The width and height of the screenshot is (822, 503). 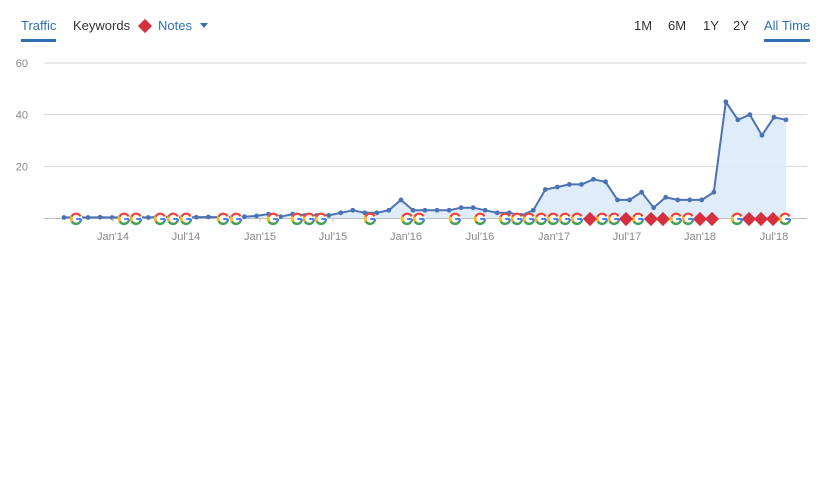 I want to click on x-tick-label: Jan'18, so click(x=700, y=237).